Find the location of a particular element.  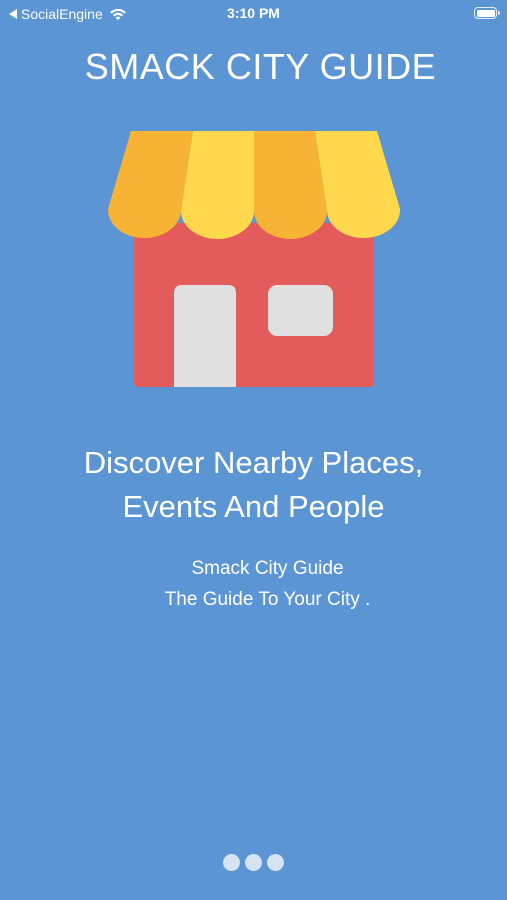

page-indicator is located at coordinates (253, 862).